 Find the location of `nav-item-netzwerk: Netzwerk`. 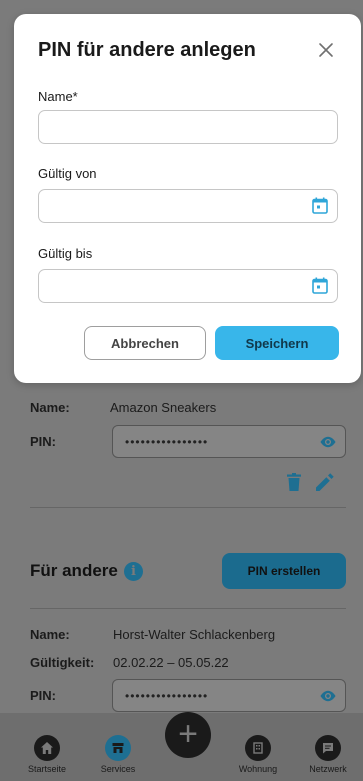

nav-item-netzwerk: Netzwerk is located at coordinates (328, 754).